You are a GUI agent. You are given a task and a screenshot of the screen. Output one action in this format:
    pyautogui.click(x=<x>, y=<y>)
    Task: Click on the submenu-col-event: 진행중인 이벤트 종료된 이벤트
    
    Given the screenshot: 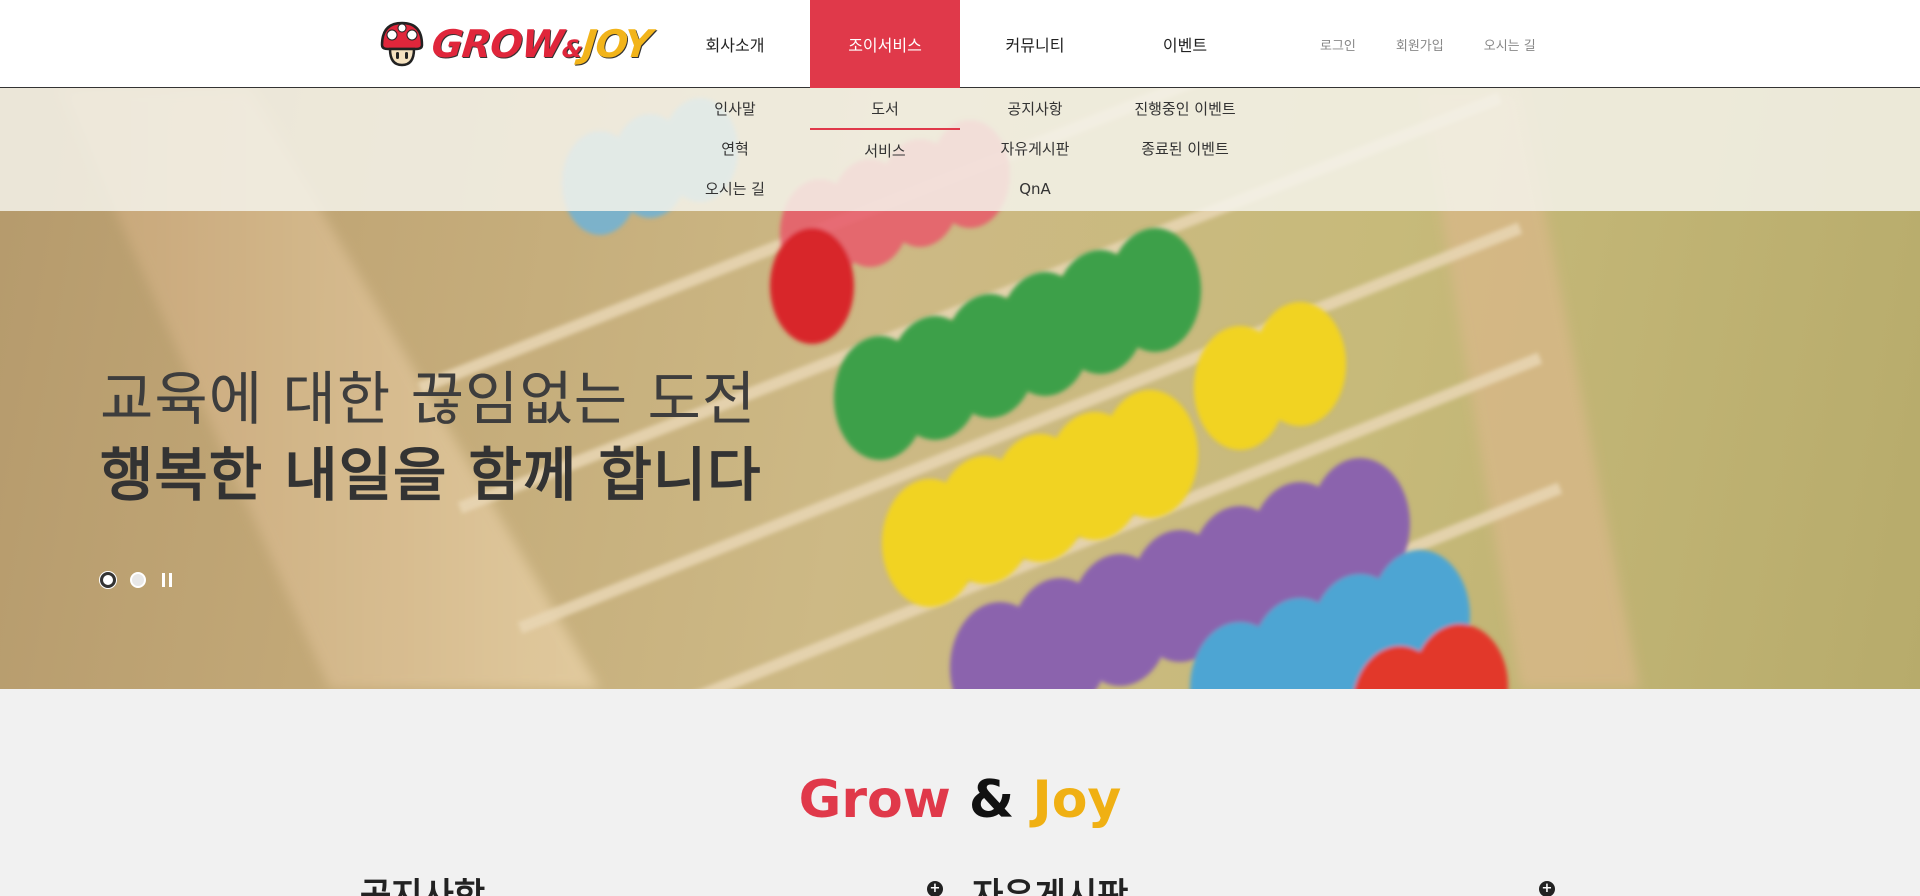 What is the action you would take?
    pyautogui.click(x=1185, y=128)
    